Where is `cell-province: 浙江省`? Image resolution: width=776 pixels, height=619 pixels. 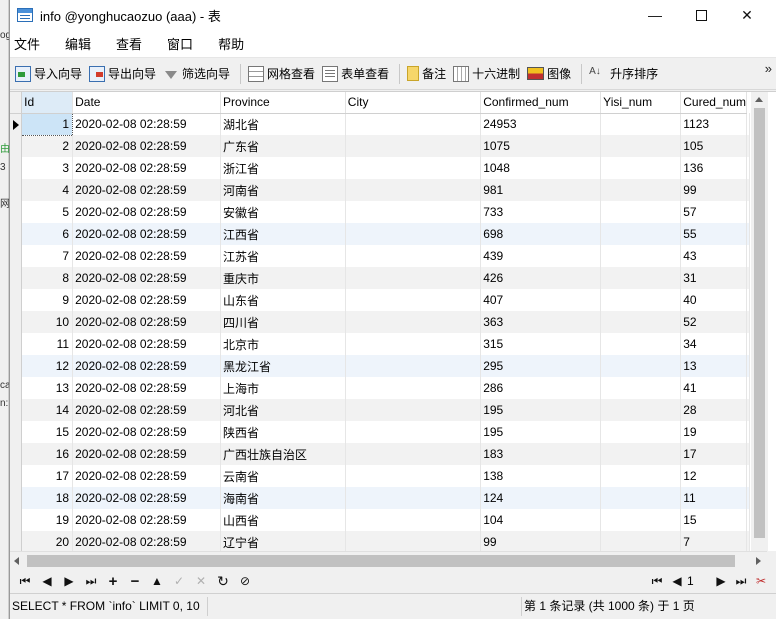
cell-province: 浙江省 is located at coordinates (283, 168).